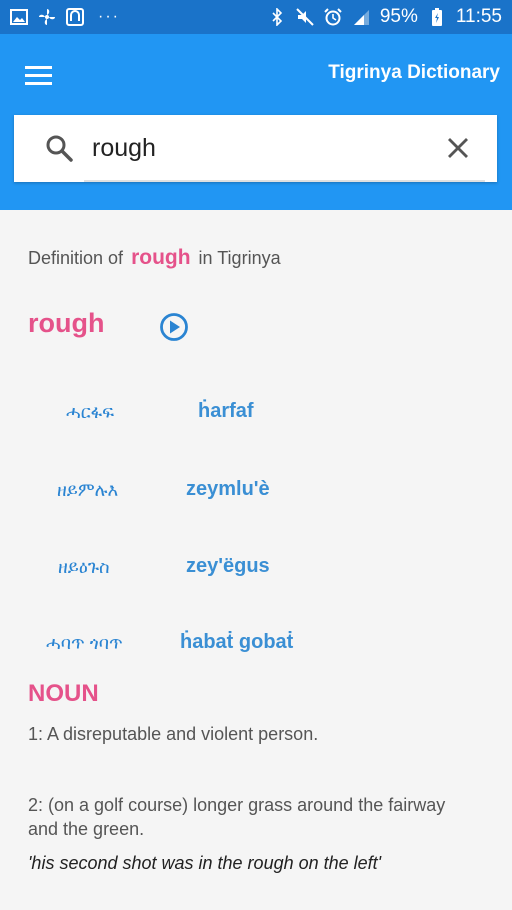  Describe the element at coordinates (75, 17) in the screenshot. I see `app-icon` at that location.